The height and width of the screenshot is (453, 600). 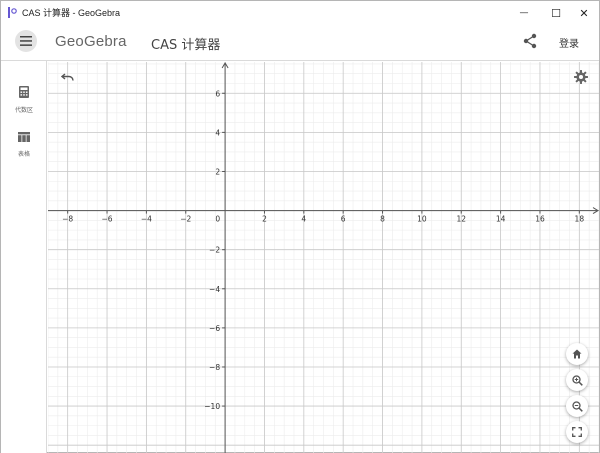 What do you see at coordinates (23, 110) in the screenshot?
I see `sidebar-item-label: 代数区` at bounding box center [23, 110].